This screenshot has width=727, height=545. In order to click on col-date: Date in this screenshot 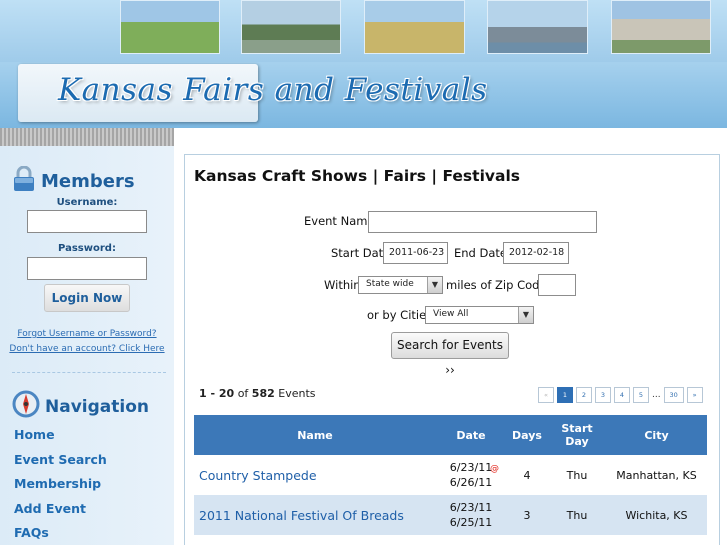, I will do `click(471, 435)`.